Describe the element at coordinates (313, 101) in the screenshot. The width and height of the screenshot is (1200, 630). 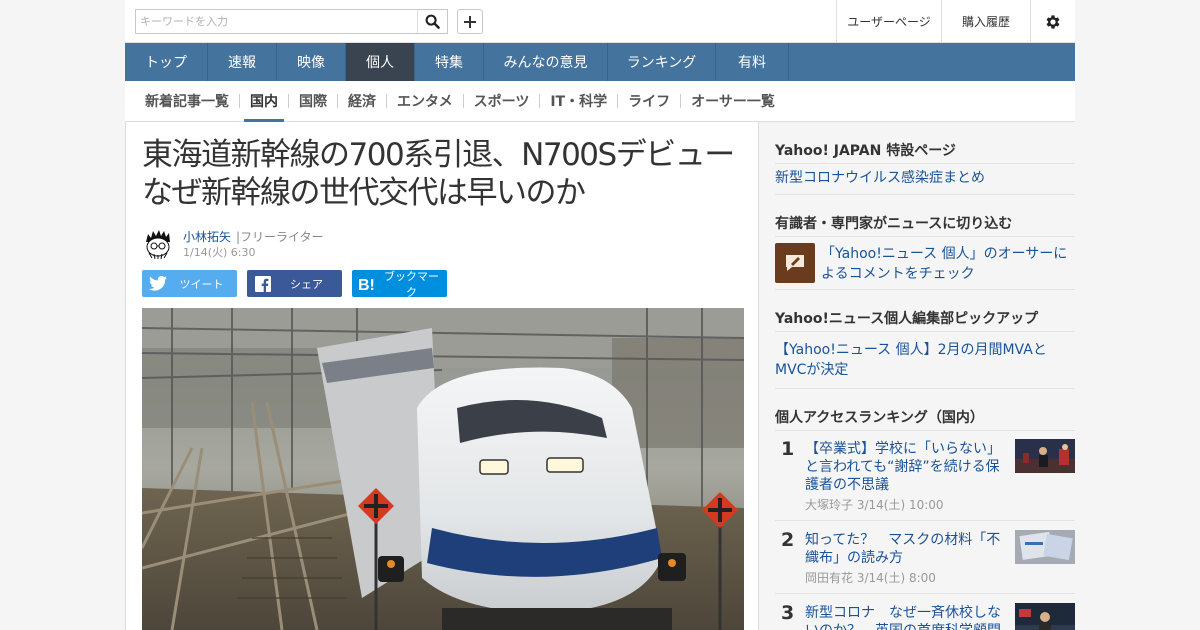
I see `subnav-international: 国際` at that location.